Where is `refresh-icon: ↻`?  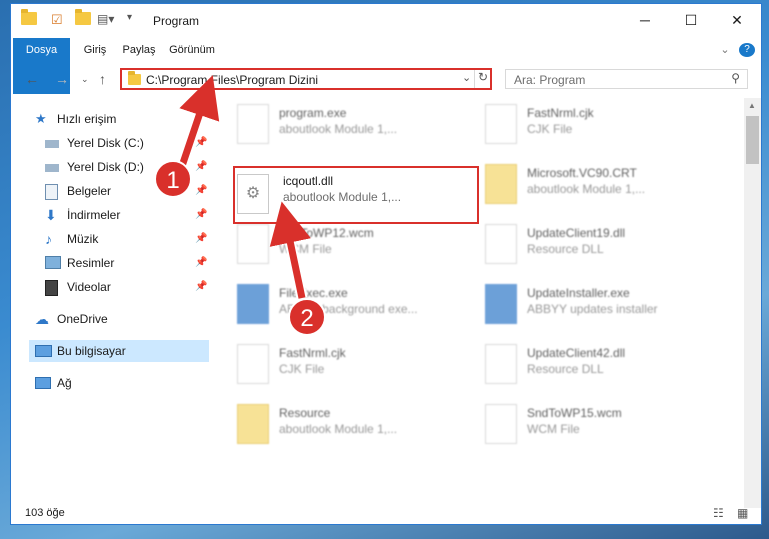 refresh-icon: ↻ is located at coordinates (482, 79).